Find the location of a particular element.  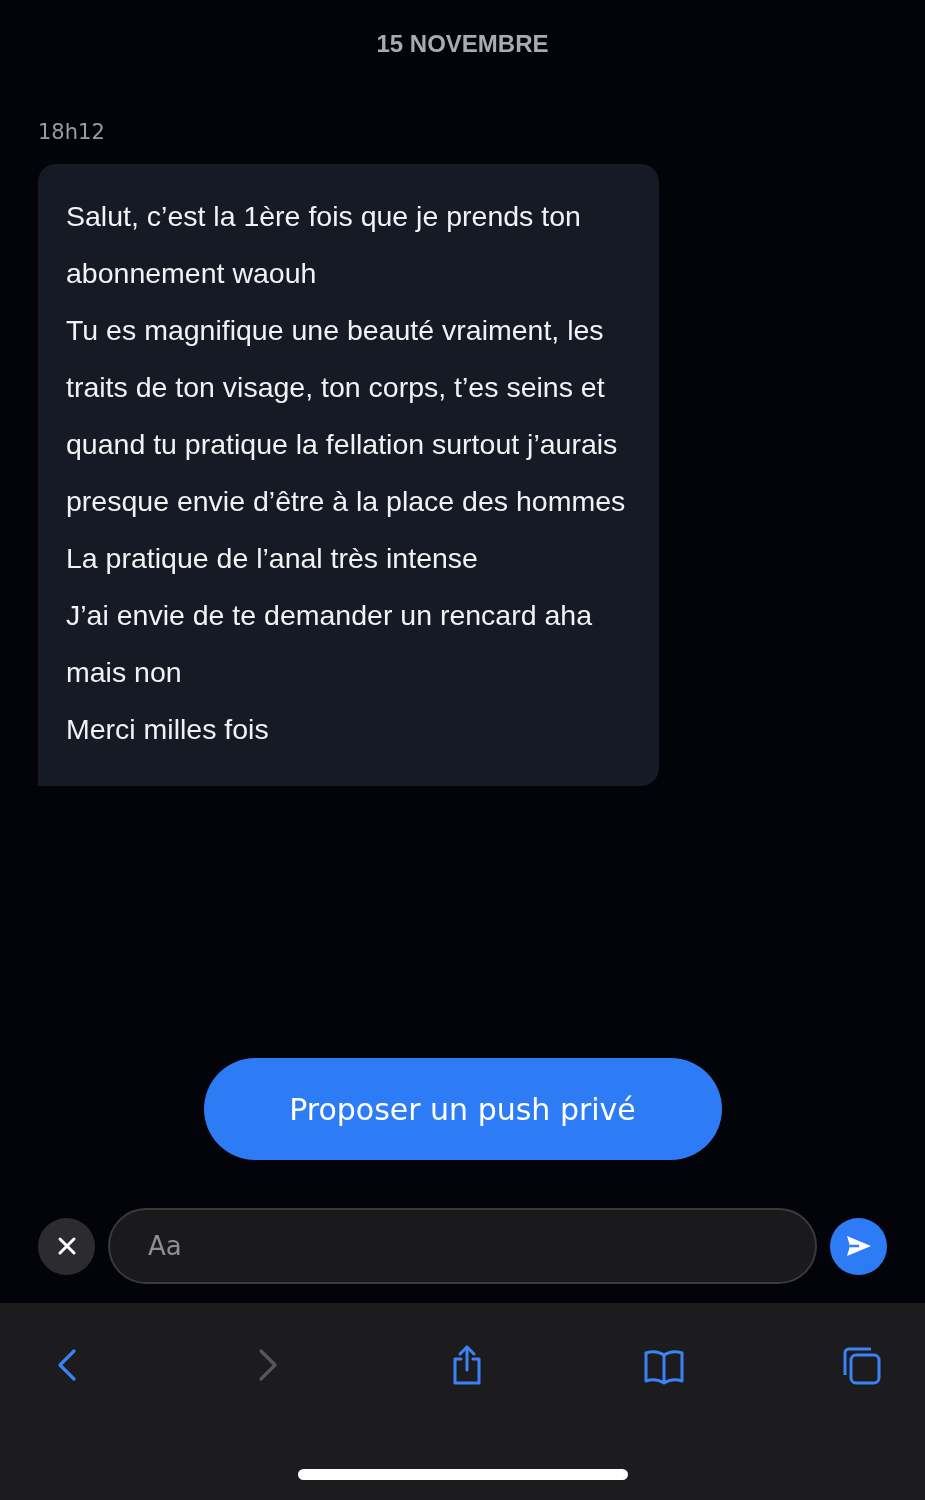

message-text: J’ai envie de te demander un rencard aha mais non is located at coordinates (329, 644).